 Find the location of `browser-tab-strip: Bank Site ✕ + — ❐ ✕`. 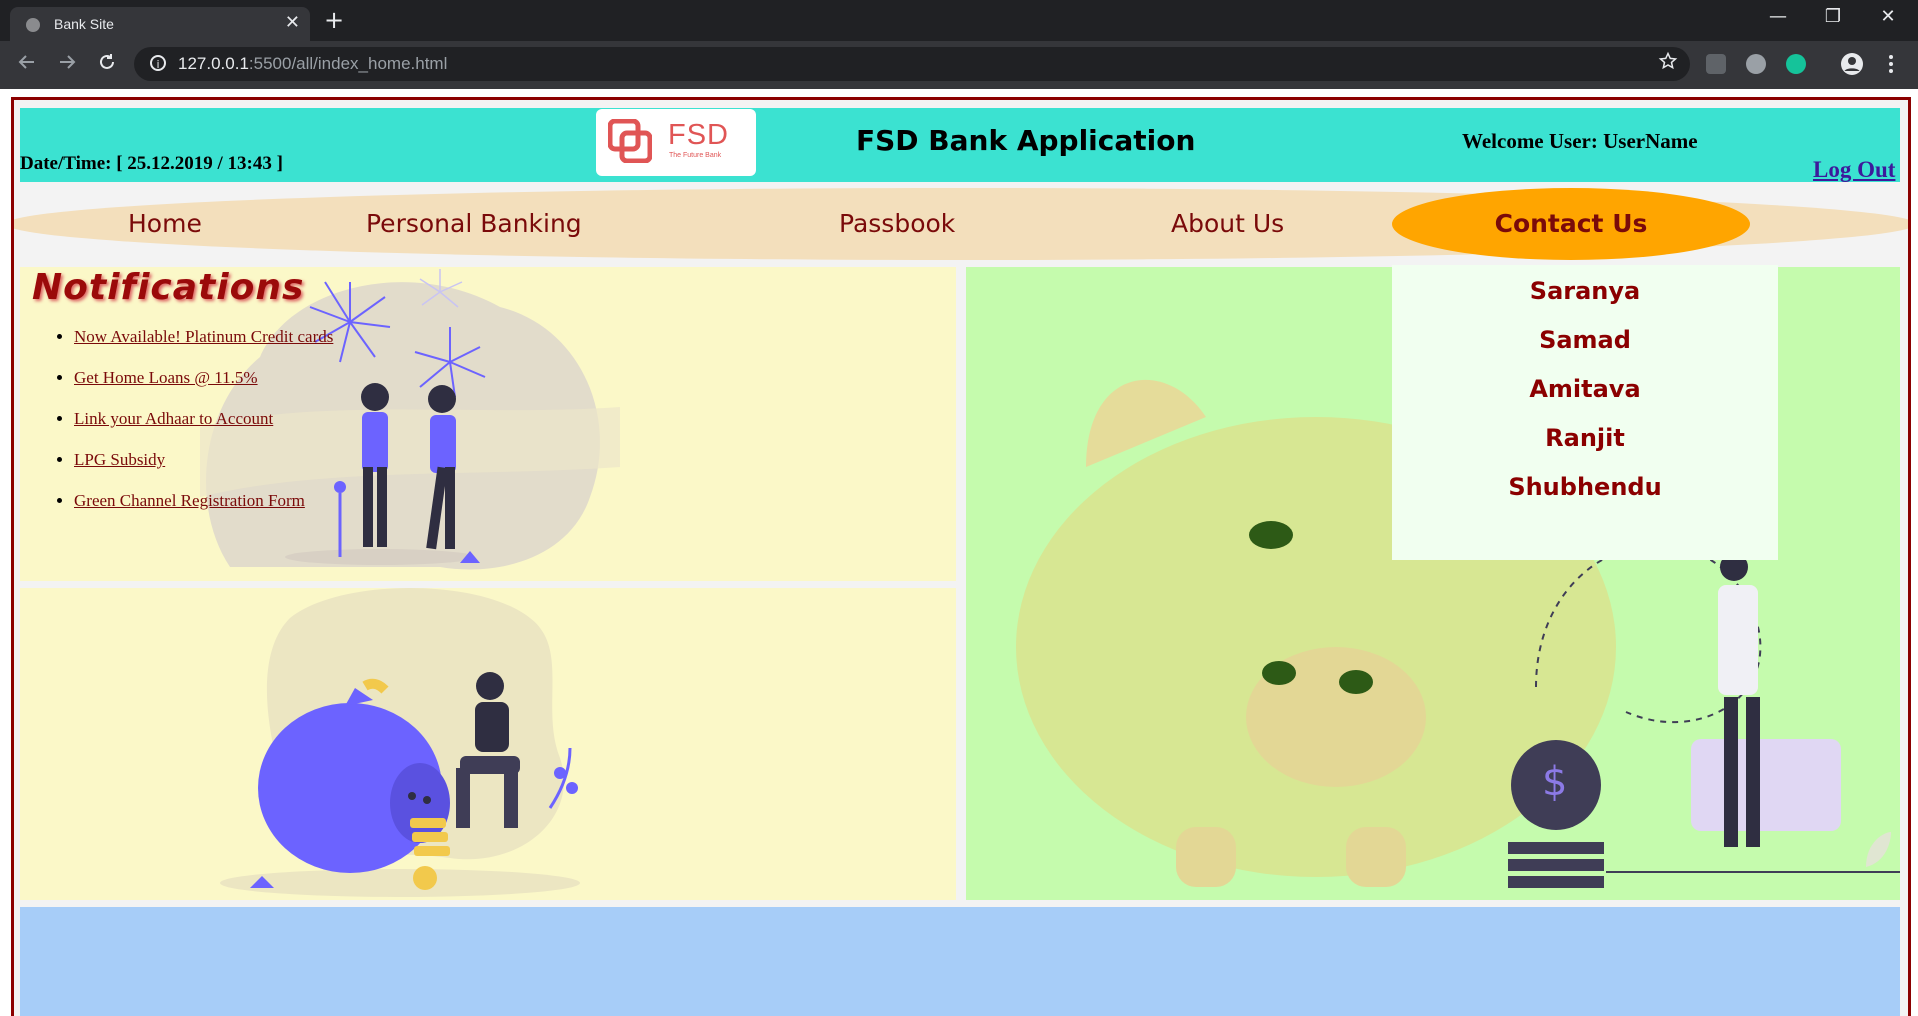

browser-tab-strip: Bank Site ✕ + — ❐ ✕ is located at coordinates (959, 20).